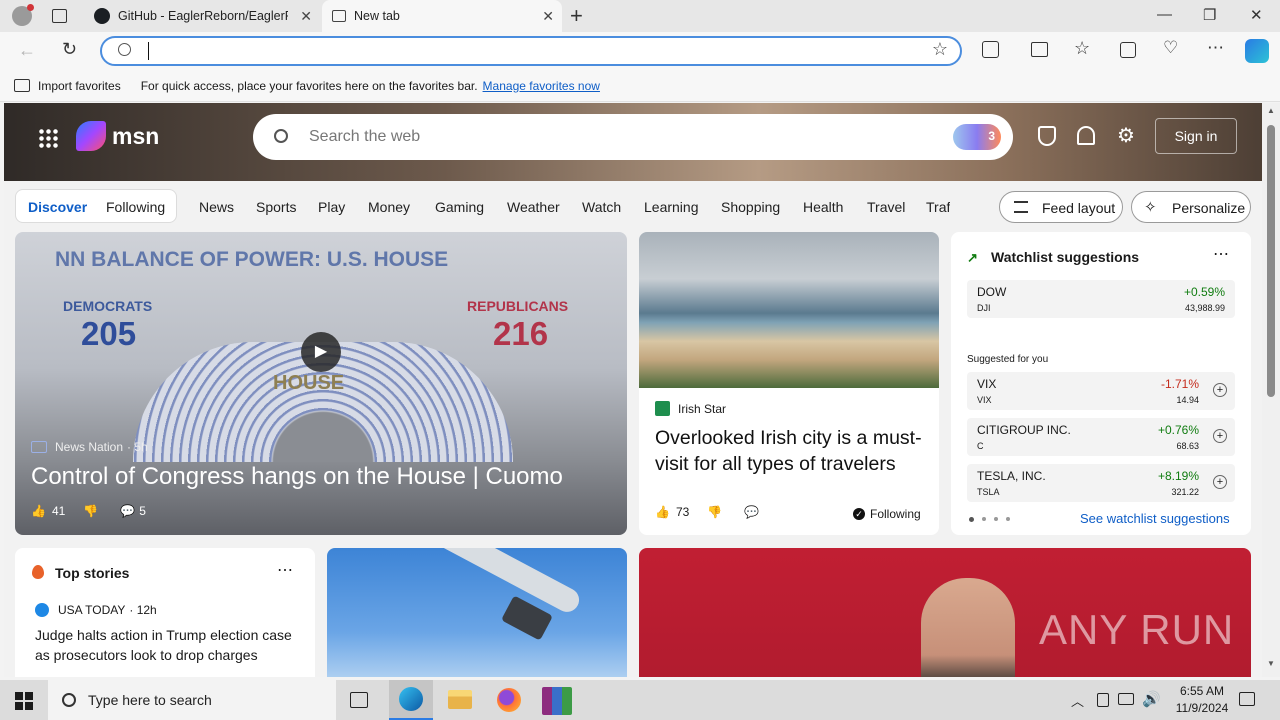 The height and width of the screenshot is (720, 1280). Describe the element at coordinates (321, 352) in the screenshot. I see `play-video-button: ▶` at that location.